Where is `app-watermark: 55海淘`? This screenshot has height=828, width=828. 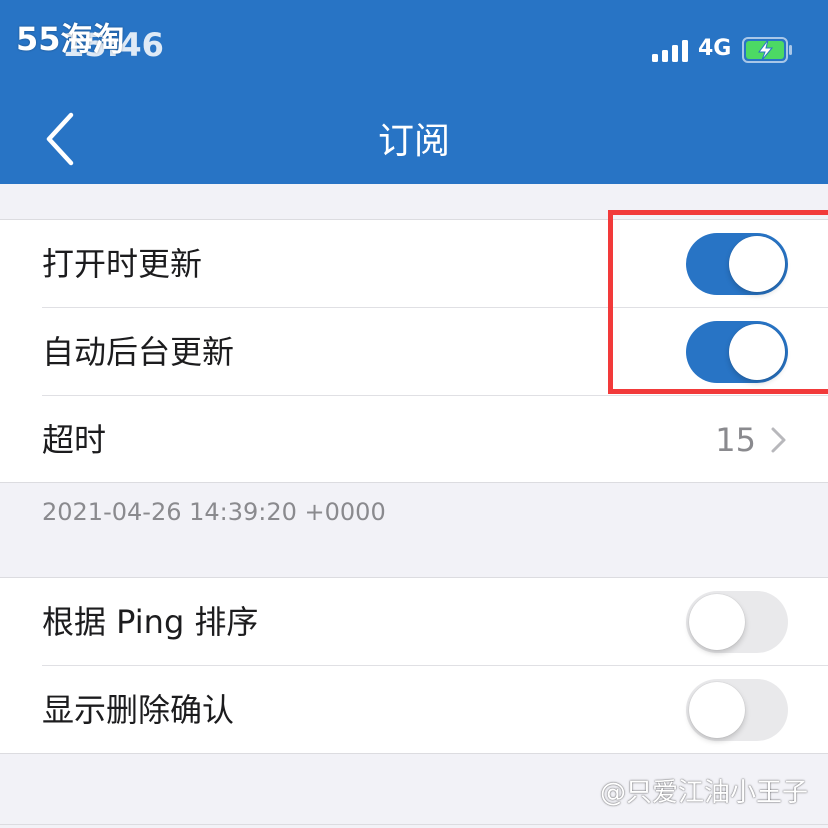 app-watermark: 55海淘 is located at coordinates (70, 39).